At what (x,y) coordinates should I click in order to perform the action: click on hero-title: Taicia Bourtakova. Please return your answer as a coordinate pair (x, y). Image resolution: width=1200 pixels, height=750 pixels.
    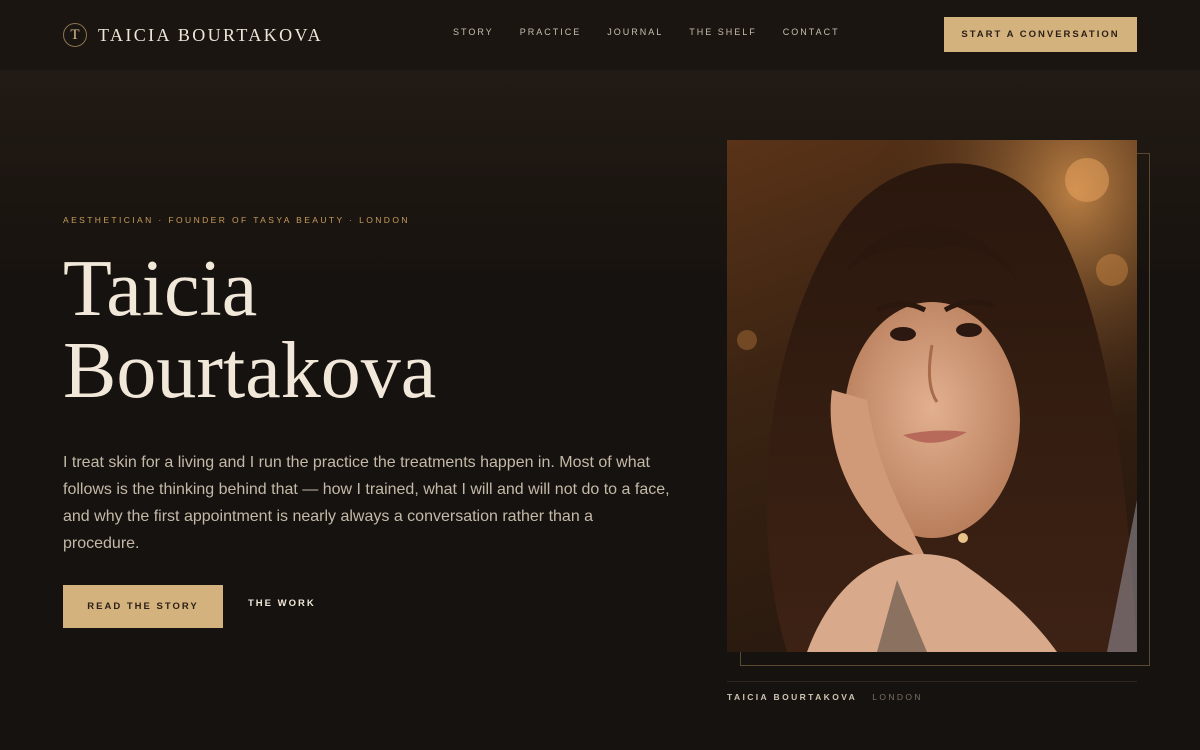
    Looking at the image, I should click on (249, 330).